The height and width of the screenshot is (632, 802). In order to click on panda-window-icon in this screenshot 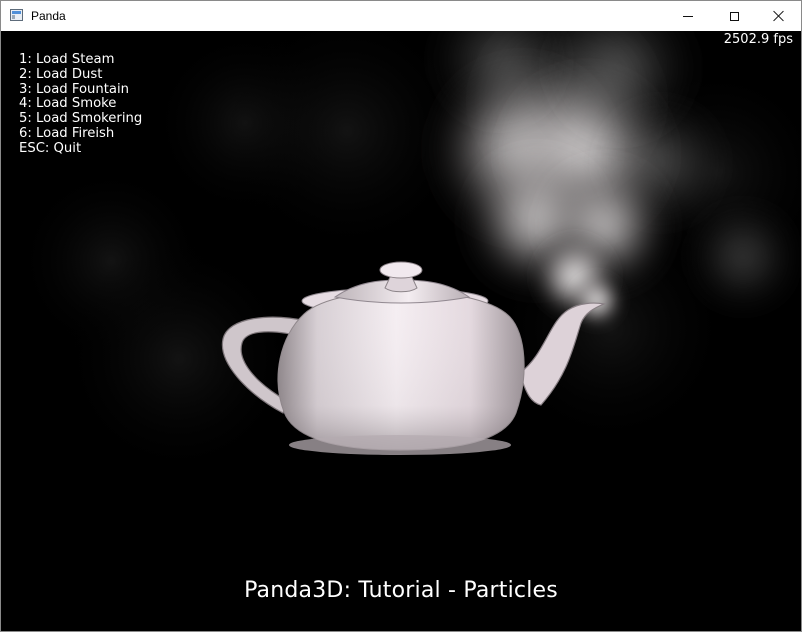, I will do `click(16, 15)`.